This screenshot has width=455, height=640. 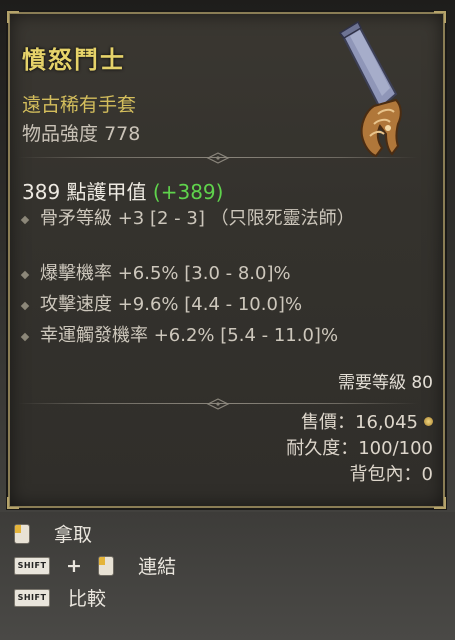 What do you see at coordinates (74, 60) in the screenshot?
I see `item-name: 憤怒鬥士` at bounding box center [74, 60].